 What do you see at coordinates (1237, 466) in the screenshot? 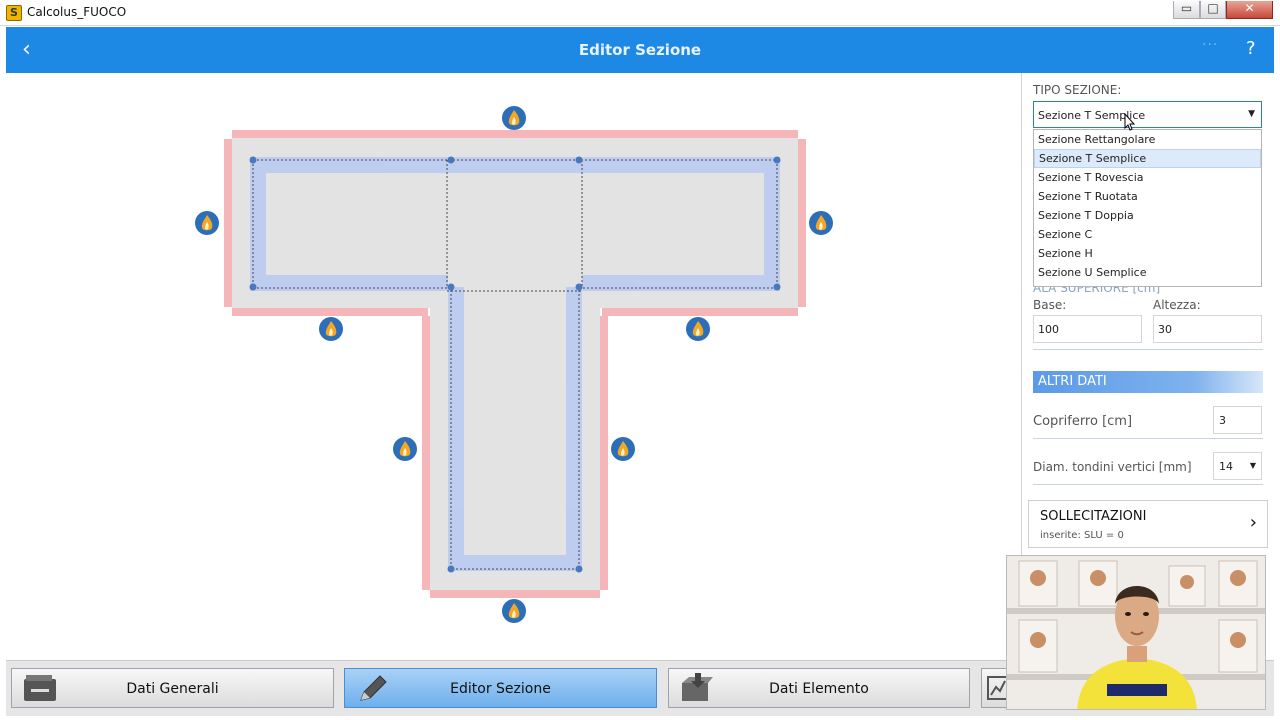
I see `diam-tondini-select: 14 ▼` at bounding box center [1237, 466].